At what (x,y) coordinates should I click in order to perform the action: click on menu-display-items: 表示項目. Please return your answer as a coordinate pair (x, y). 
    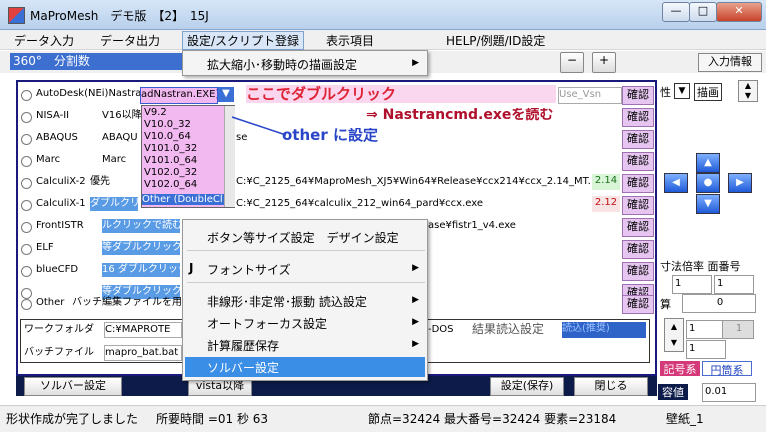
    Looking at the image, I should click on (350, 40).